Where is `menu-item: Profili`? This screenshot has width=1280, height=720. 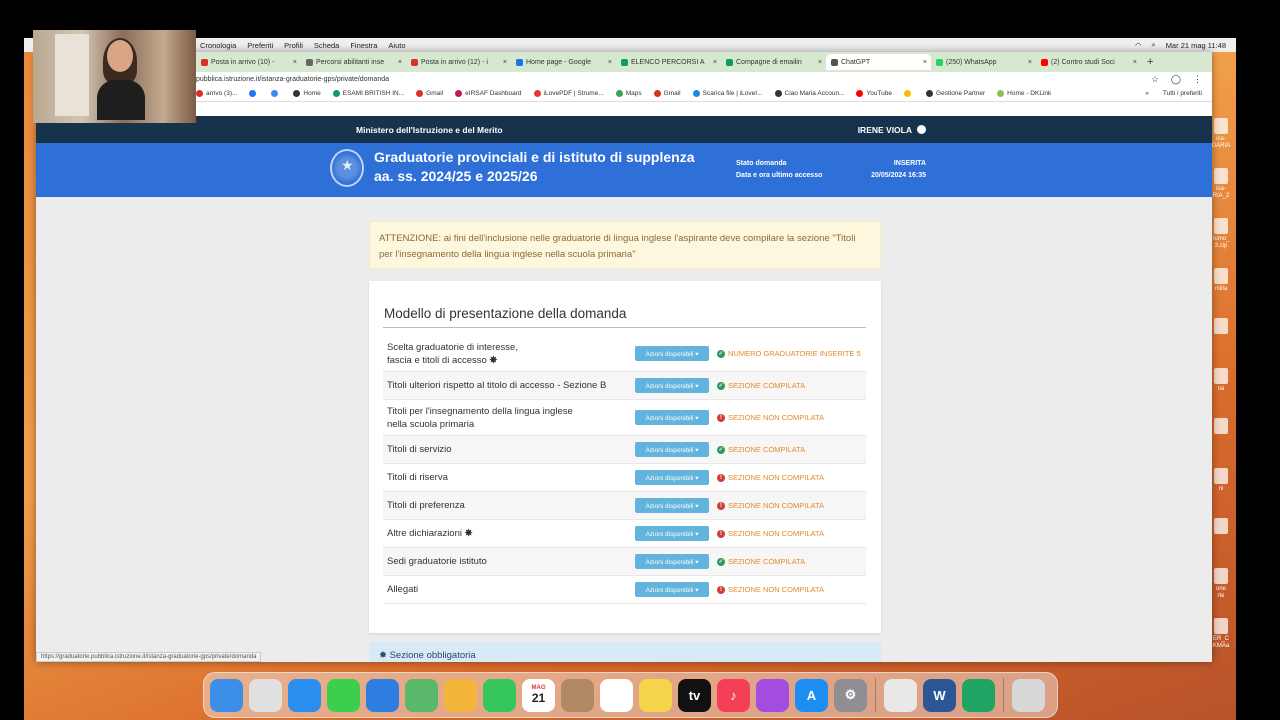
menu-item: Profili is located at coordinates (293, 45).